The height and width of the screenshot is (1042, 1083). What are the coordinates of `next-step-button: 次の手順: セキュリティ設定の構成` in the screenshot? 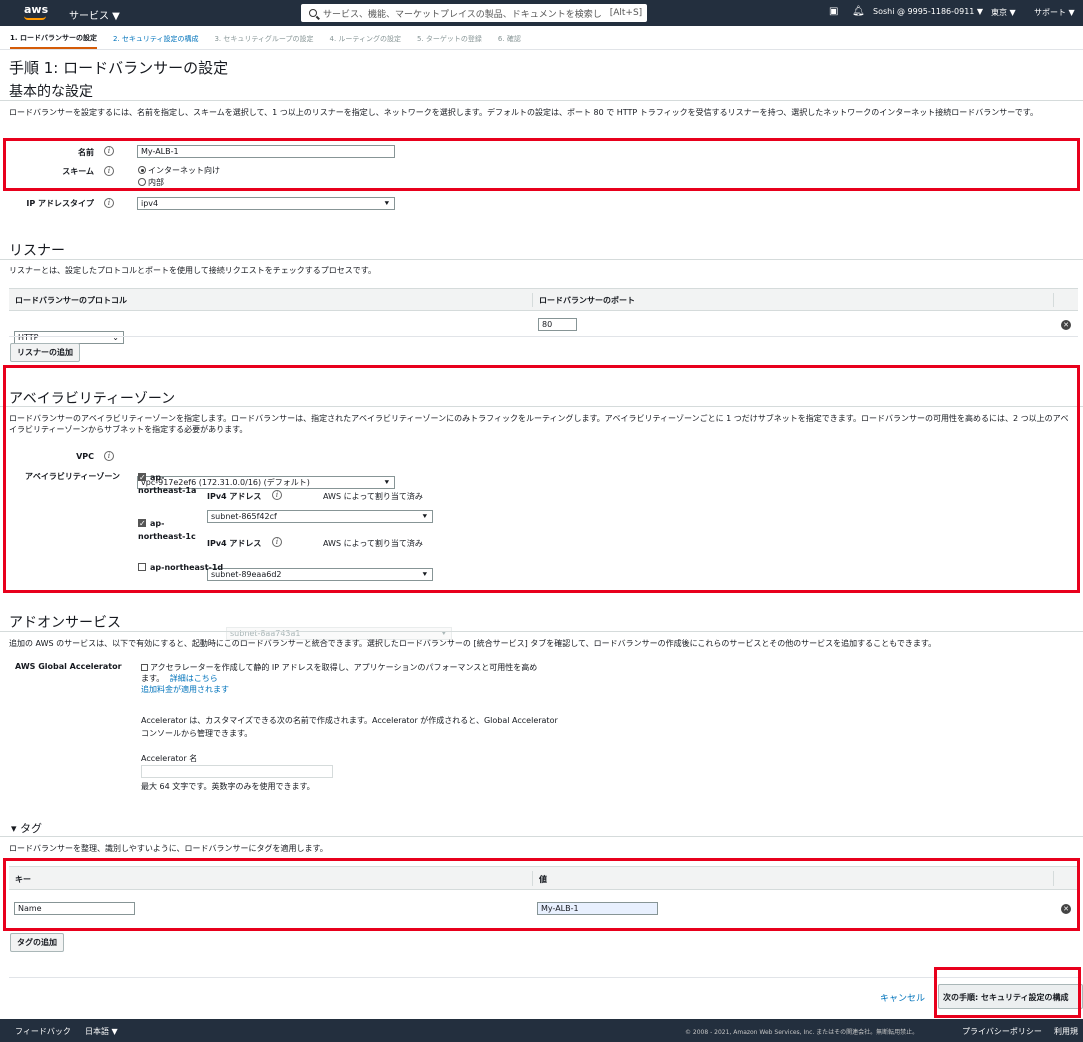 It's located at (1010, 996).